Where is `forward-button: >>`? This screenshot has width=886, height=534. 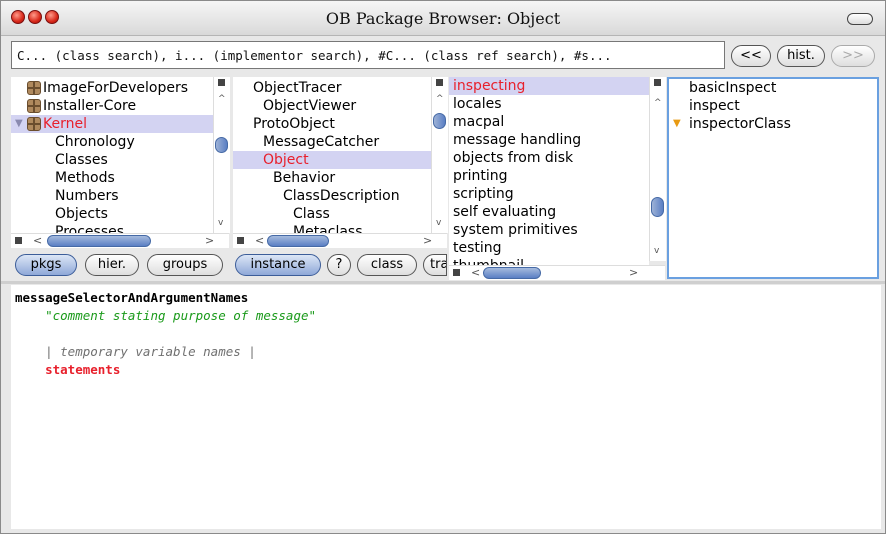
forward-button: >> is located at coordinates (853, 56).